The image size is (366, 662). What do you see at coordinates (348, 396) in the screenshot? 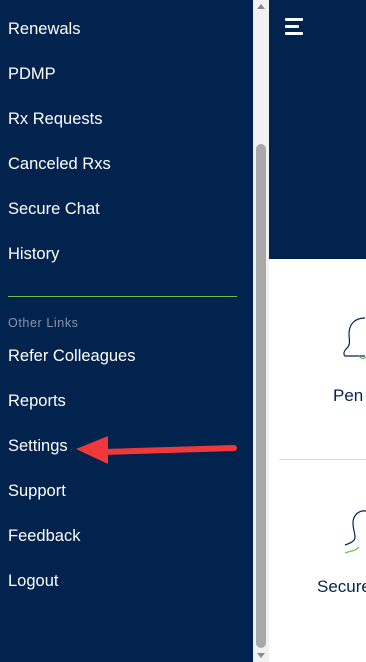
I see `card-label-pending: Pen` at bounding box center [348, 396].